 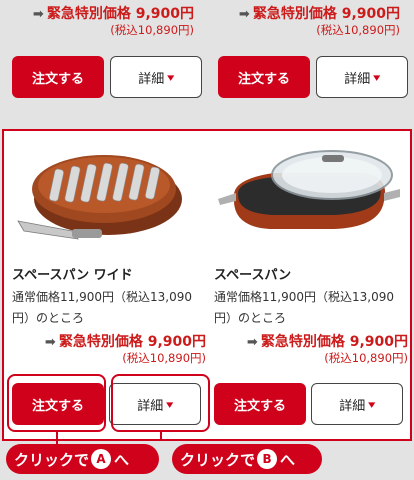 What do you see at coordinates (99, 197) in the screenshot?
I see `product-image-space-pan-wide` at bounding box center [99, 197].